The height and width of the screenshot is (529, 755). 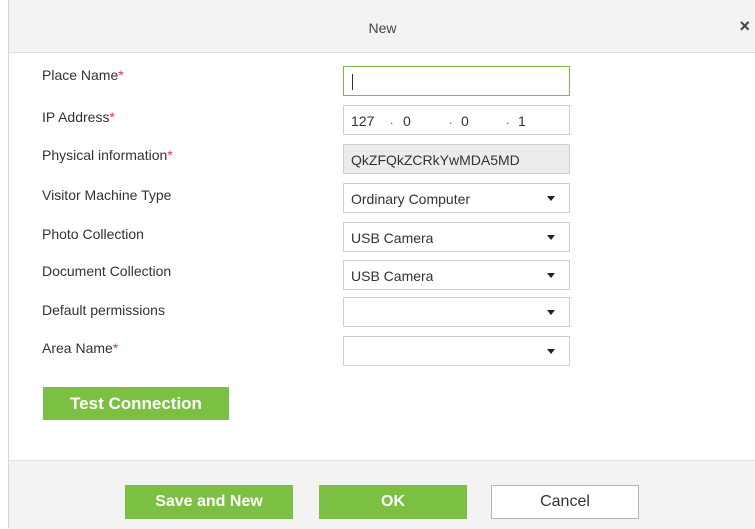 I want to click on photo-collection-label: Photo Collection, so click(x=93, y=234).